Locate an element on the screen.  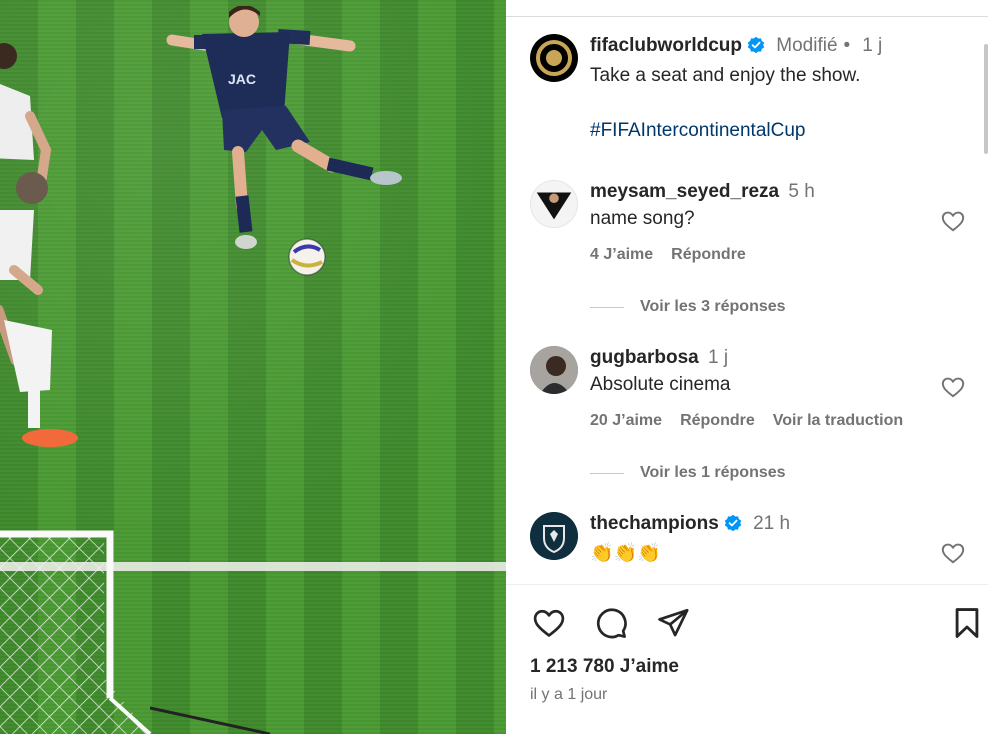
view-replies-button: Voir les 3 réponses is located at coordinates (688, 307).